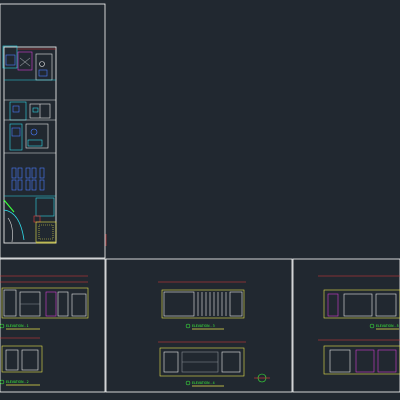  I want to click on elevation-label-5: ELEVATION - 5, so click(387, 326).